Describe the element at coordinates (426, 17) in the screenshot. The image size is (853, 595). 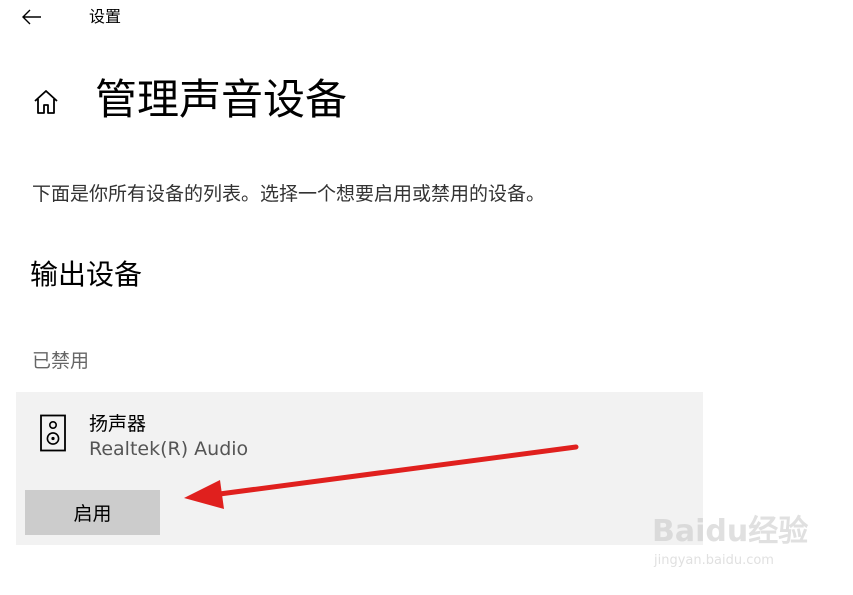
I see `title-bar: 设置` at that location.